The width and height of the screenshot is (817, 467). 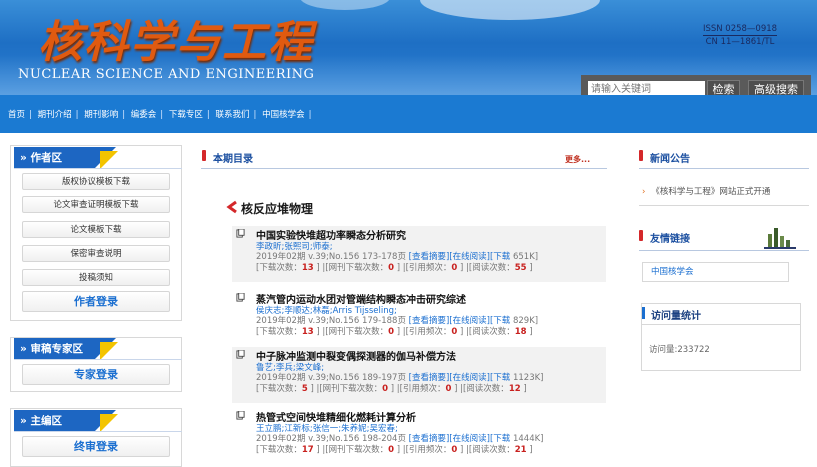 I want to click on paper-template-download: 论文模板下载, so click(x=96, y=229).